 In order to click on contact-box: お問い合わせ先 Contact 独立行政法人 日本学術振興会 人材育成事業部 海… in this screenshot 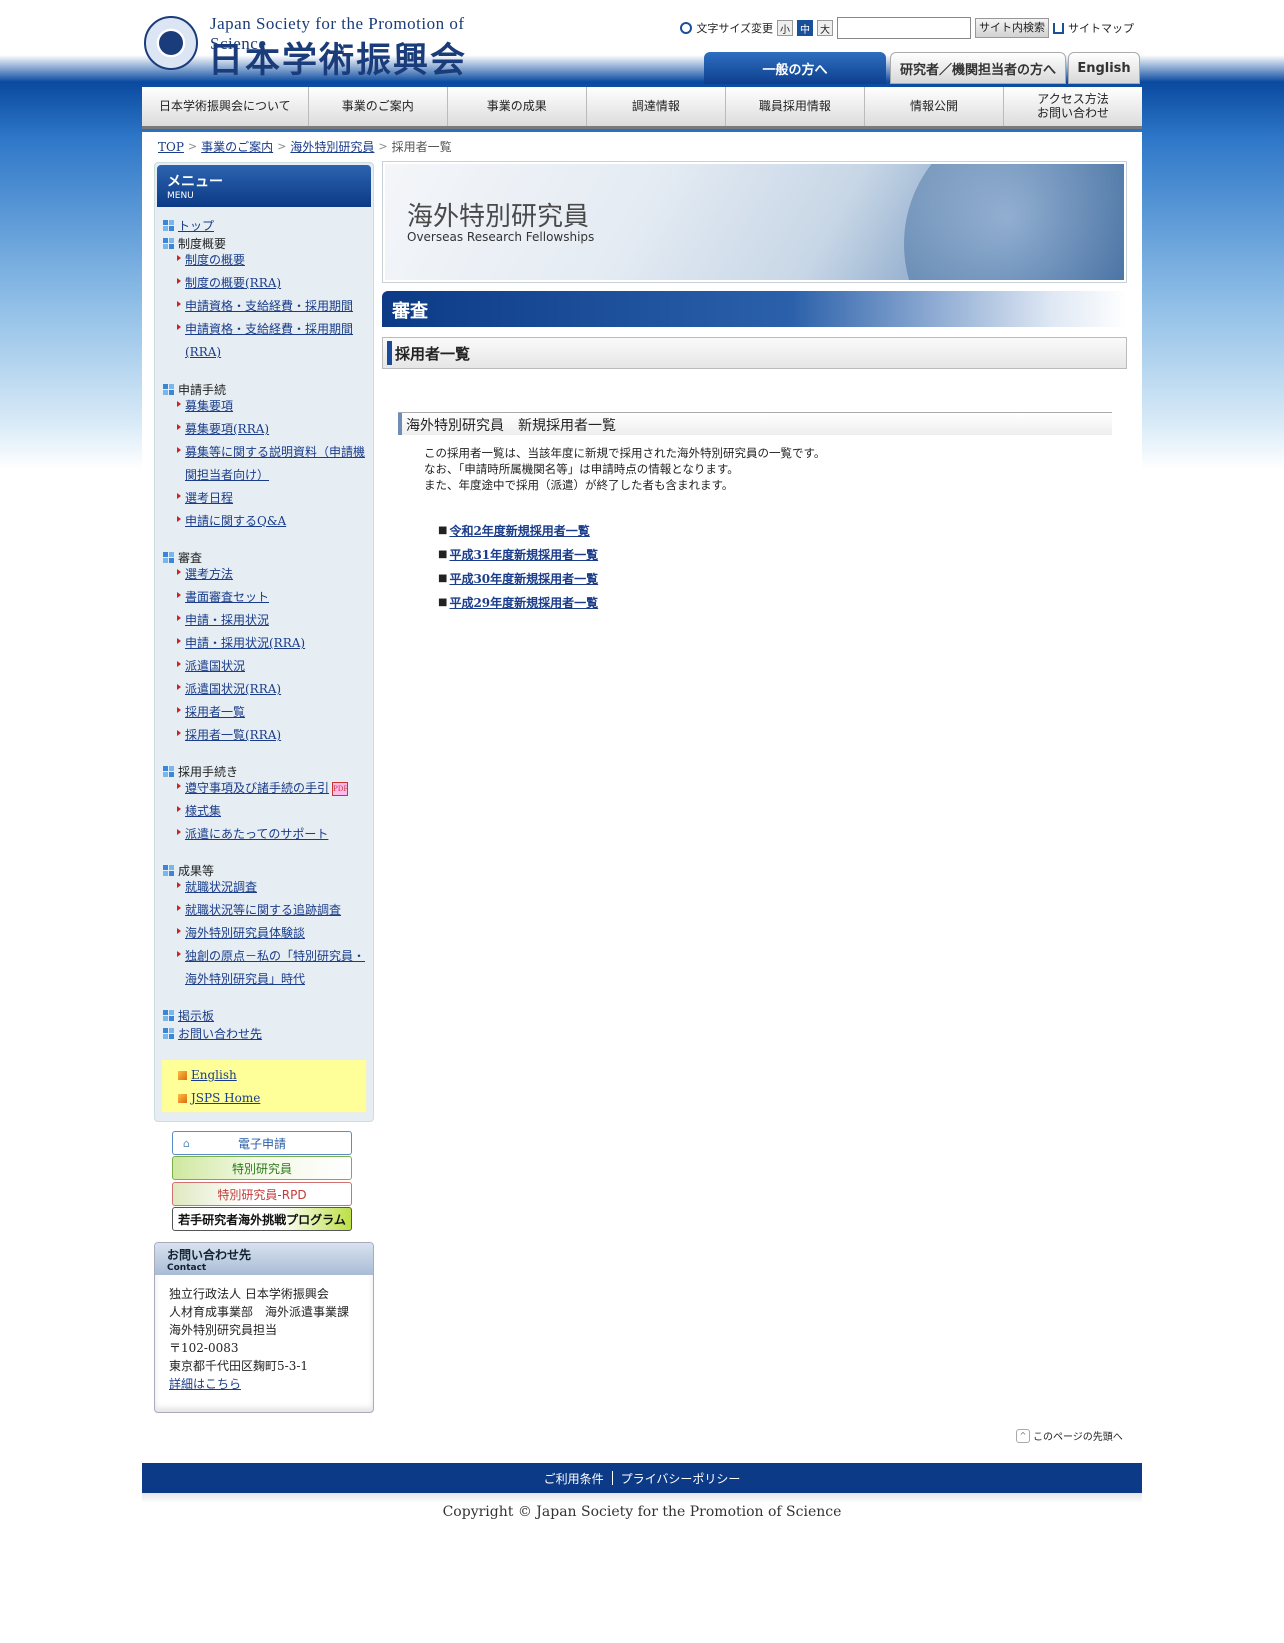, I will do `click(264, 1327)`.